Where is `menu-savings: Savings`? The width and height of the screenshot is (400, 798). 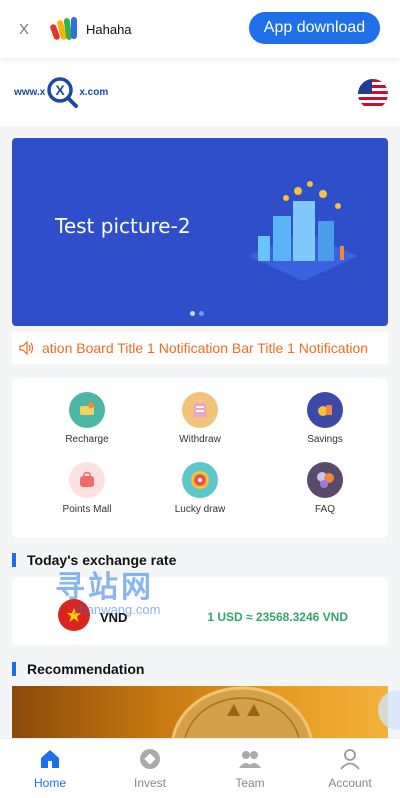 menu-savings: Savings is located at coordinates (325, 418).